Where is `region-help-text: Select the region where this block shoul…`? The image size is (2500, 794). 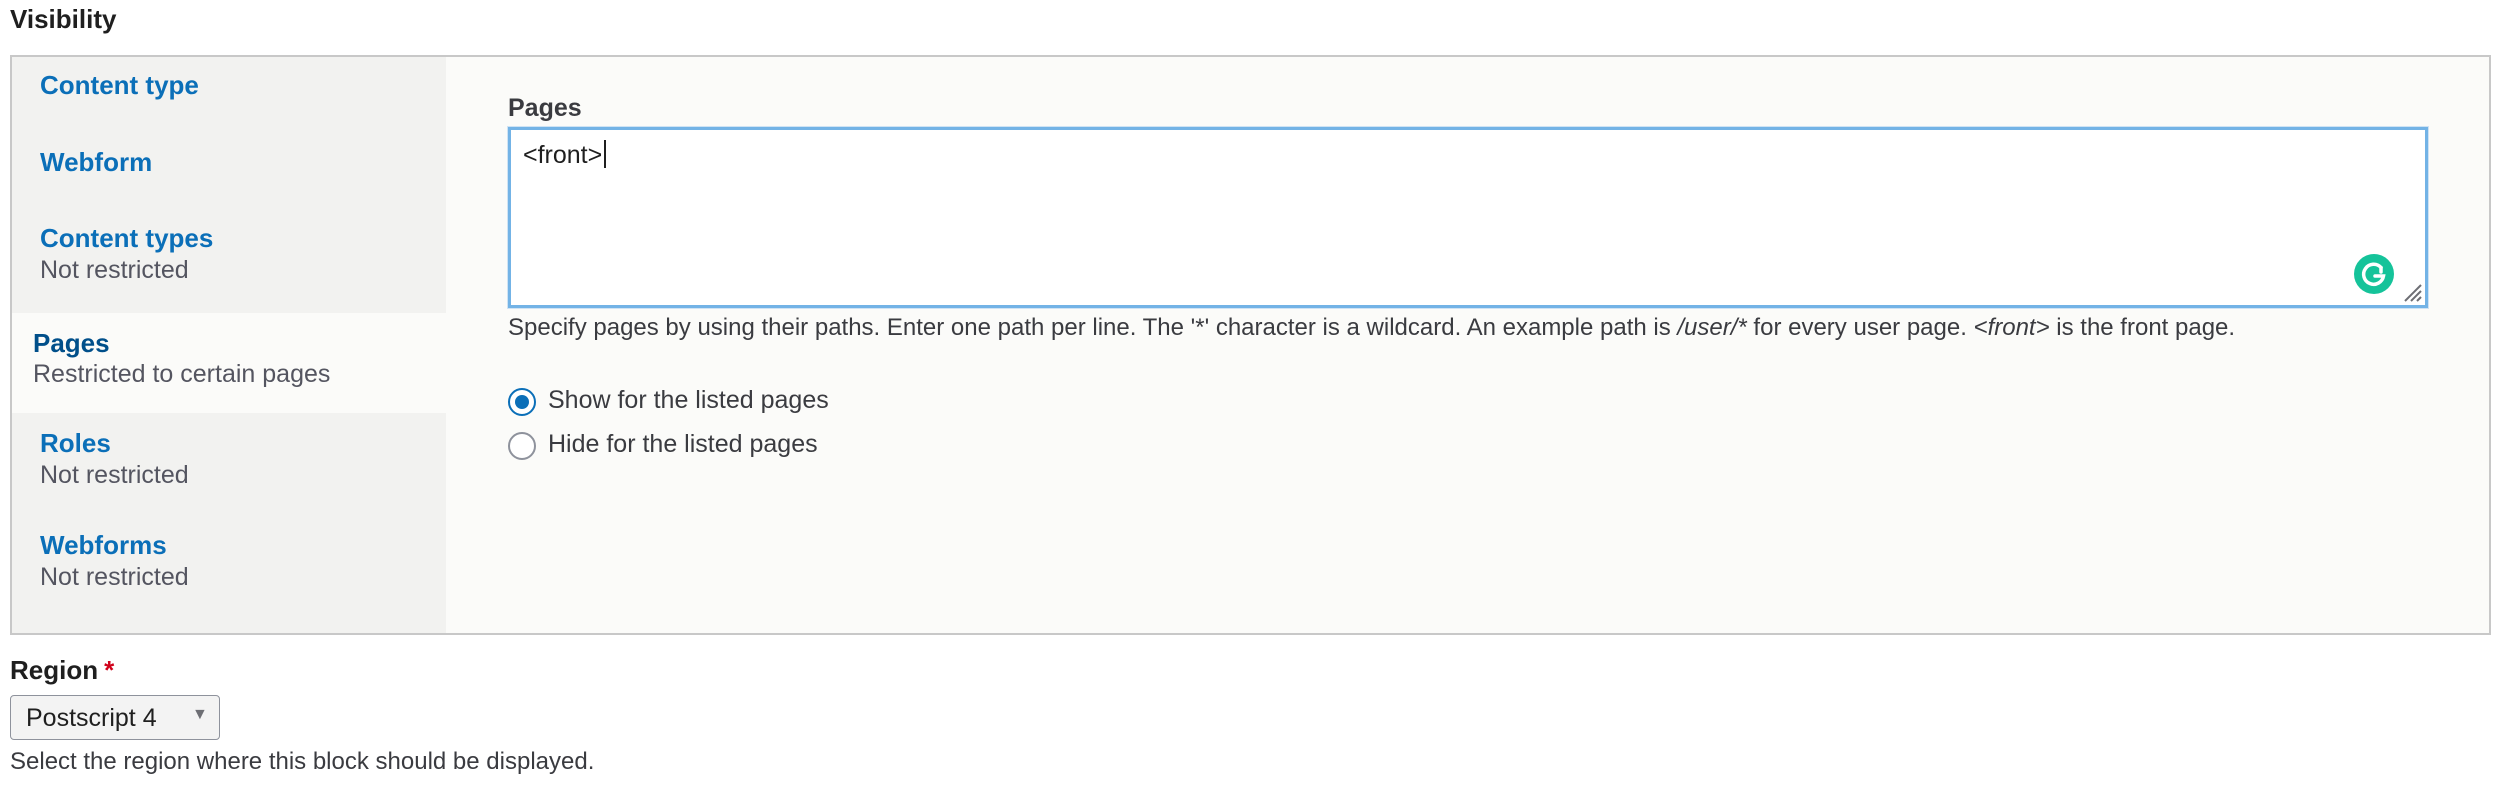 region-help-text: Select the region where this block shoul… is located at coordinates (302, 761).